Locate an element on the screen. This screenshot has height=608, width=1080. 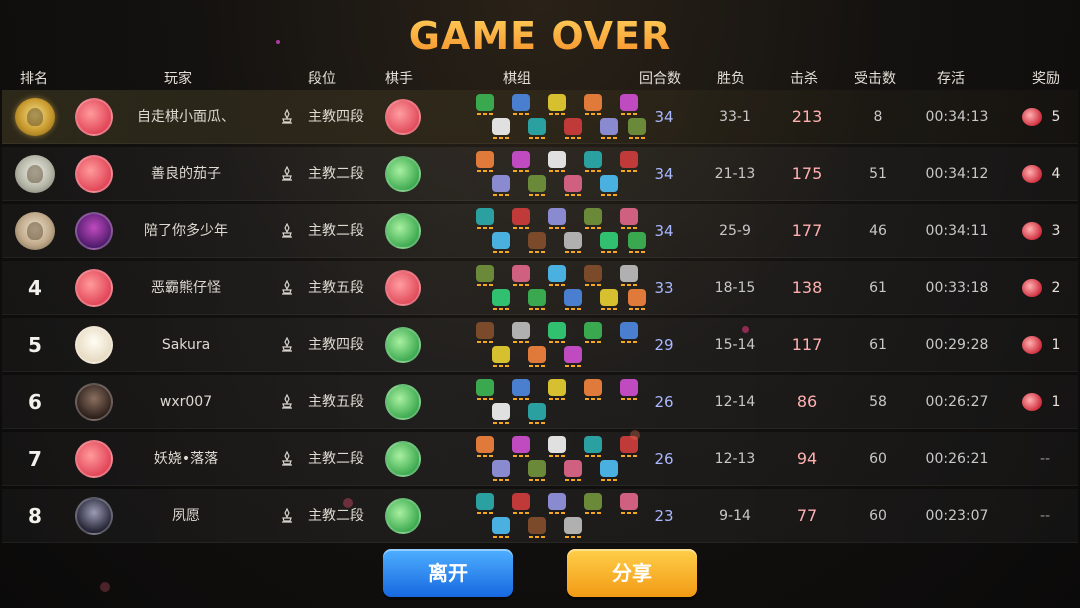
table-row: 5 Sakura 主教四段 29 15-14 117 61 00:29:28 1 is located at coordinates (540, 345).